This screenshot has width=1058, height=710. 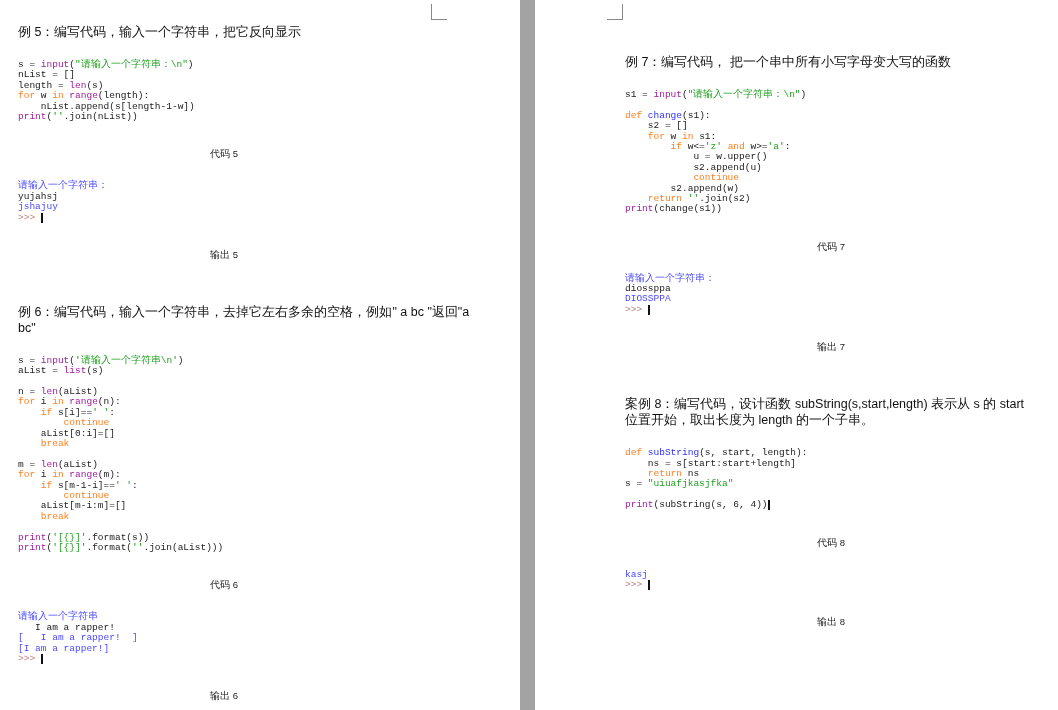 I want to click on console-line: [I am a rapper!], so click(x=64, y=648).